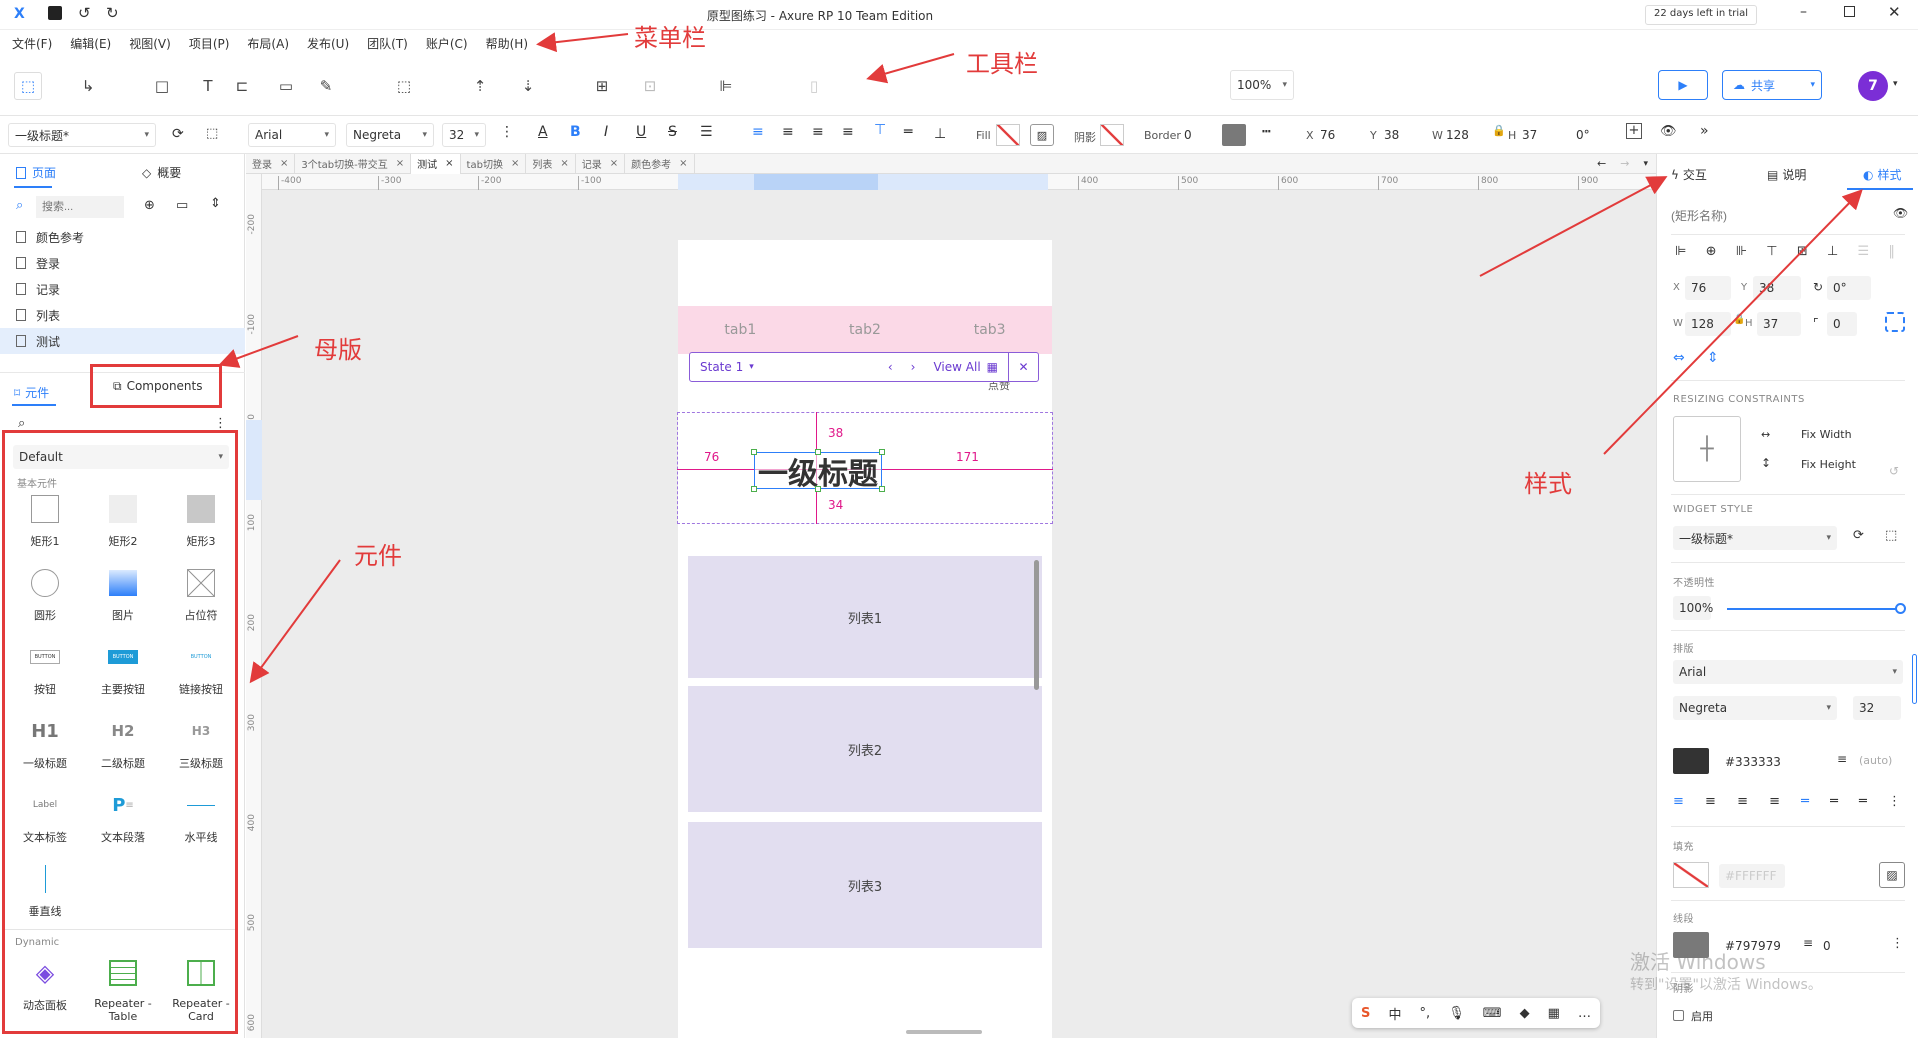 The height and width of the screenshot is (1038, 1918). Describe the element at coordinates (1707, 449) in the screenshot. I see `constraints-widget: ┼` at that location.